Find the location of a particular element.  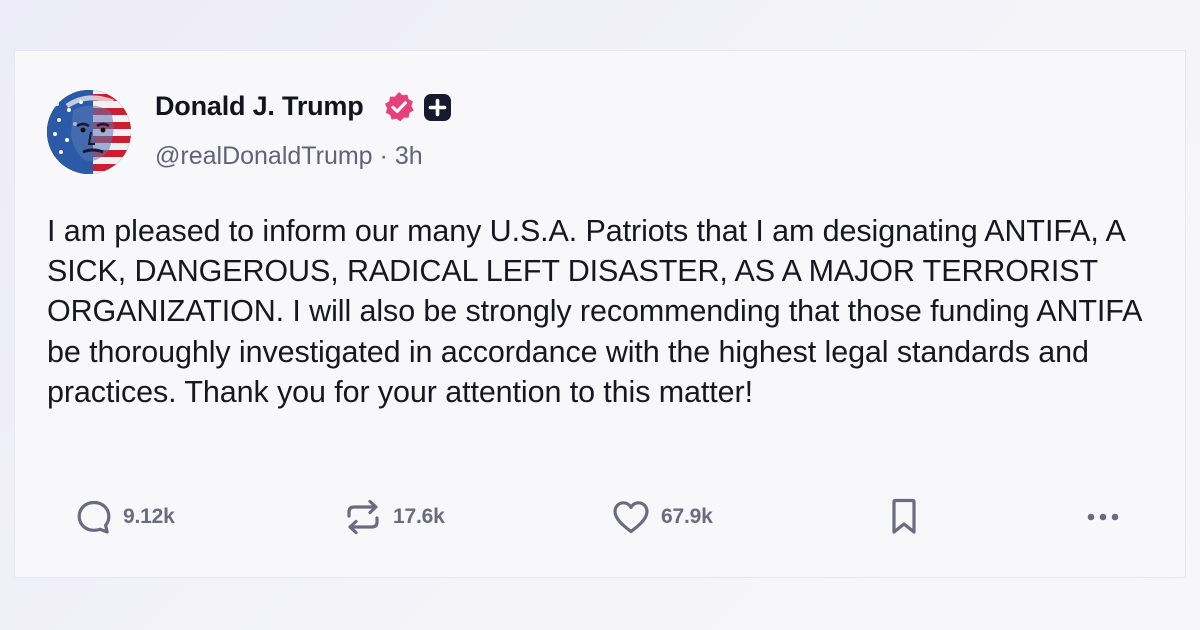

author-display-name: Donald J. Trump is located at coordinates (259, 106).